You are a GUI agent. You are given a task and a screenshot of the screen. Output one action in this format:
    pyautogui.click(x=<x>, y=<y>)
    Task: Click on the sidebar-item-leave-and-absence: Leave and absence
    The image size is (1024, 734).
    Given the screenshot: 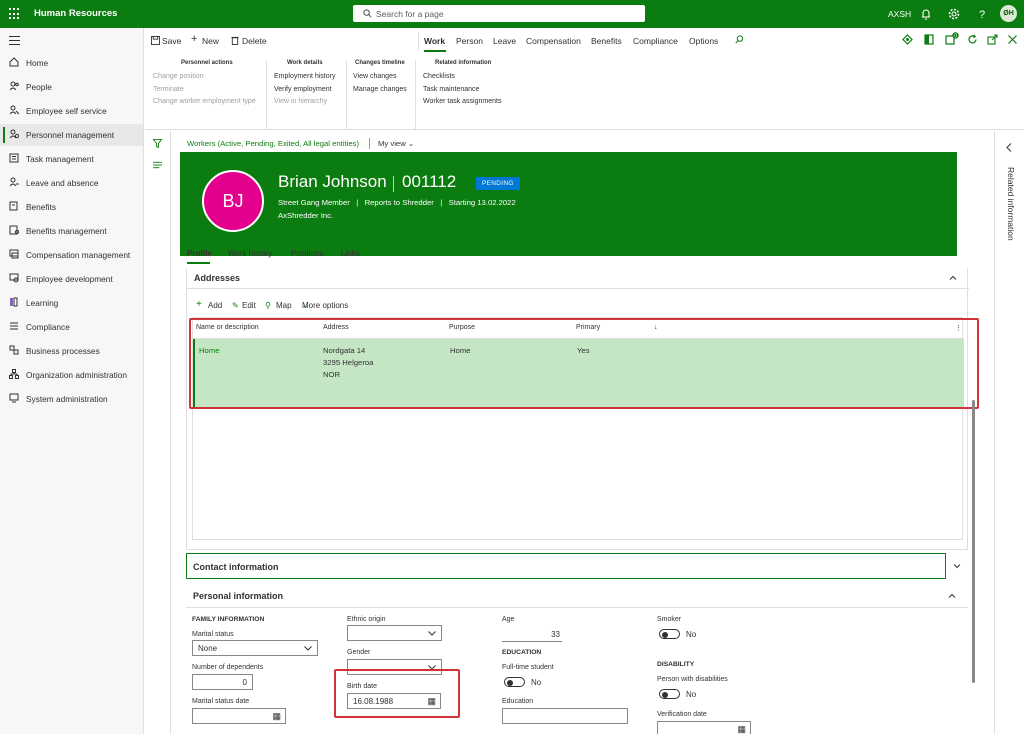 What is the action you would take?
    pyautogui.click(x=71, y=183)
    